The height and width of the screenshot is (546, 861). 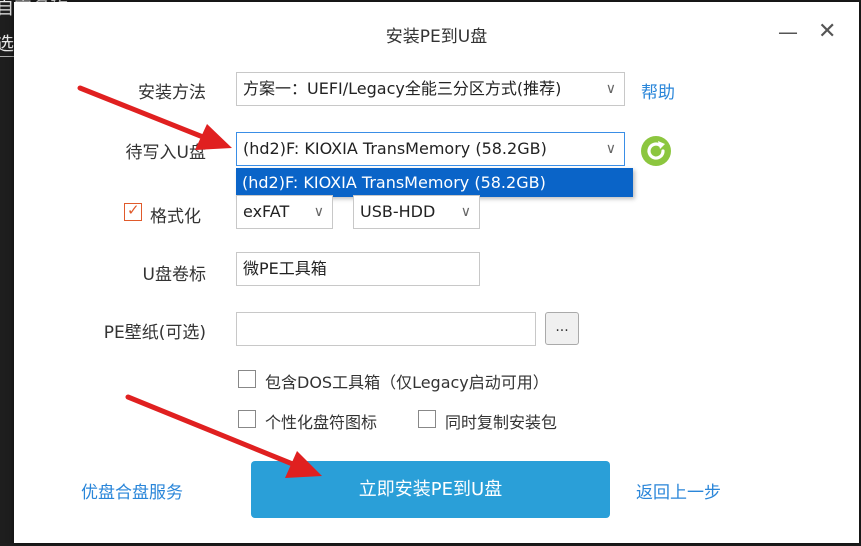 I want to click on custom-icon-checkbox, so click(x=247, y=419).